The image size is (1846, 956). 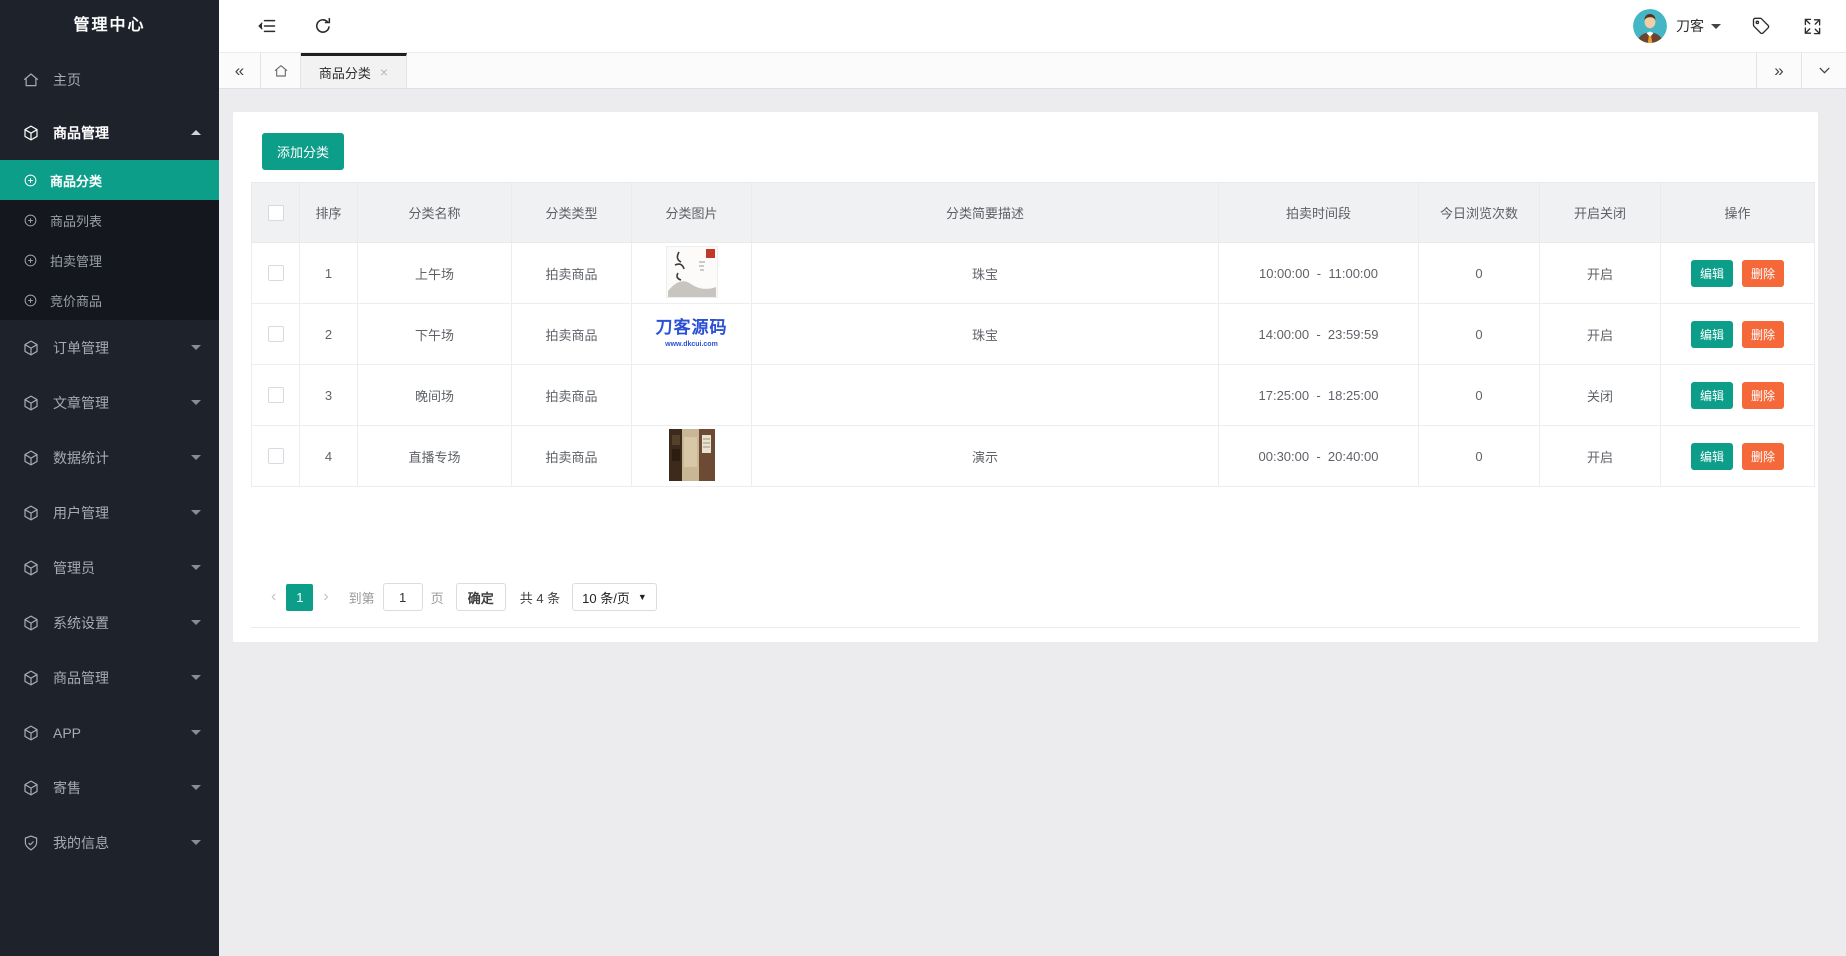 What do you see at coordinates (323, 26) in the screenshot?
I see `refresh-icon` at bounding box center [323, 26].